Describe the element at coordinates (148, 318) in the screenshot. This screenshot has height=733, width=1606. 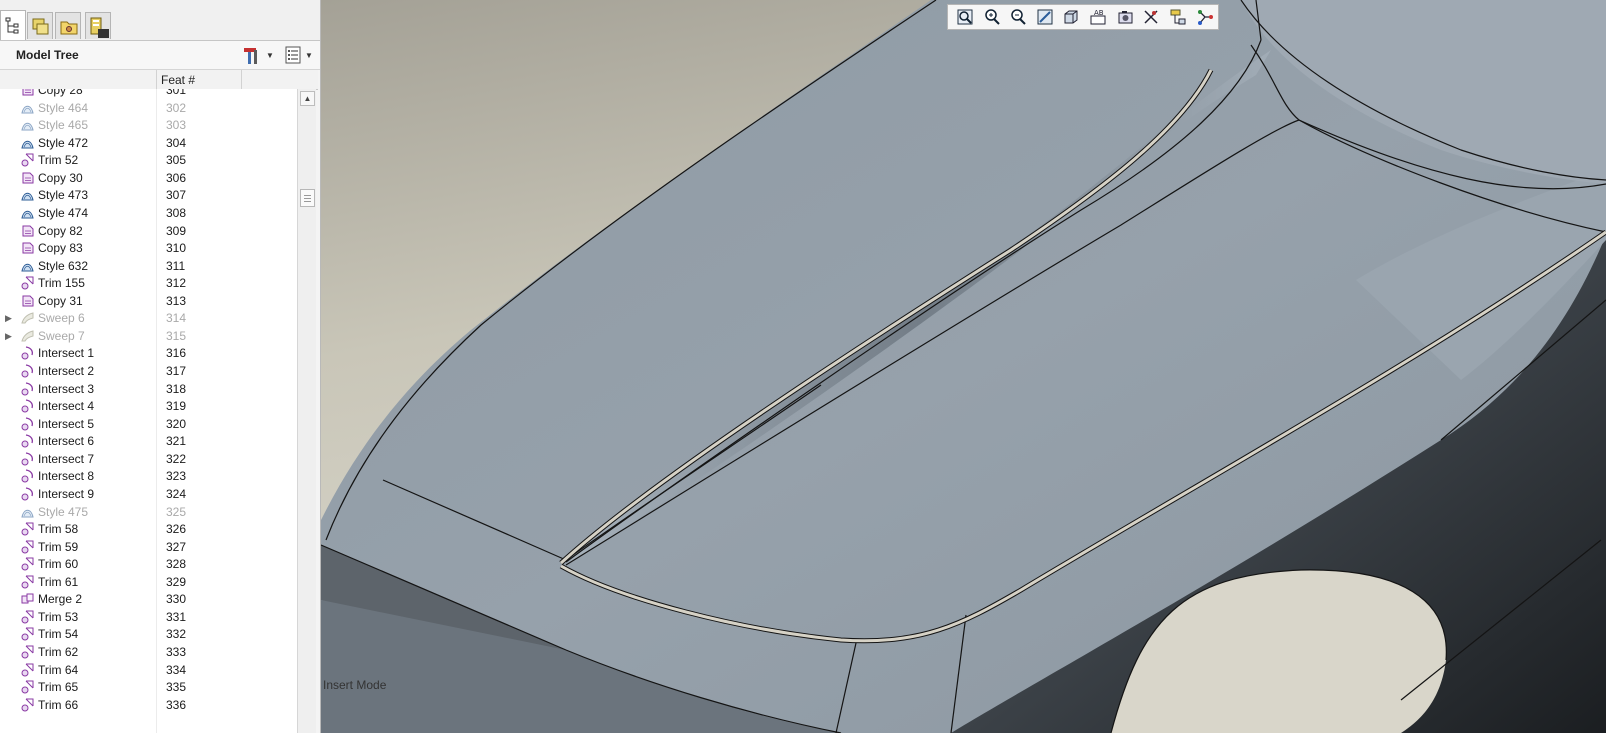
I see `tree-row: ▶ Sweep 6 314` at that location.